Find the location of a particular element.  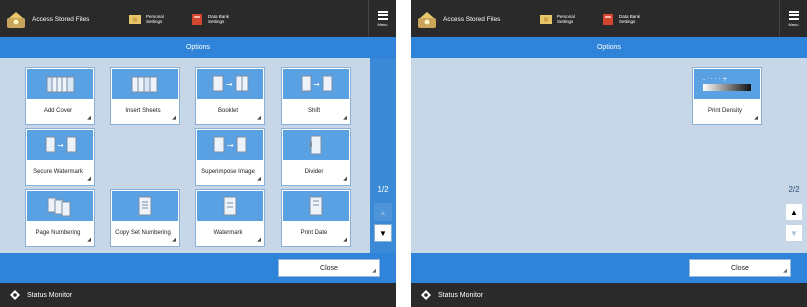

shared-settings-label: Data Bank Settings is located at coordinates (219, 19).